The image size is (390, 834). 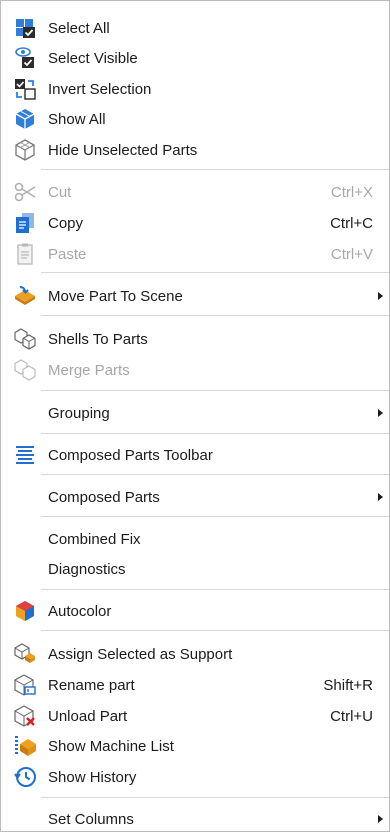 What do you see at coordinates (93, 58) in the screenshot?
I see `menu-item-label: Select Visible` at bounding box center [93, 58].